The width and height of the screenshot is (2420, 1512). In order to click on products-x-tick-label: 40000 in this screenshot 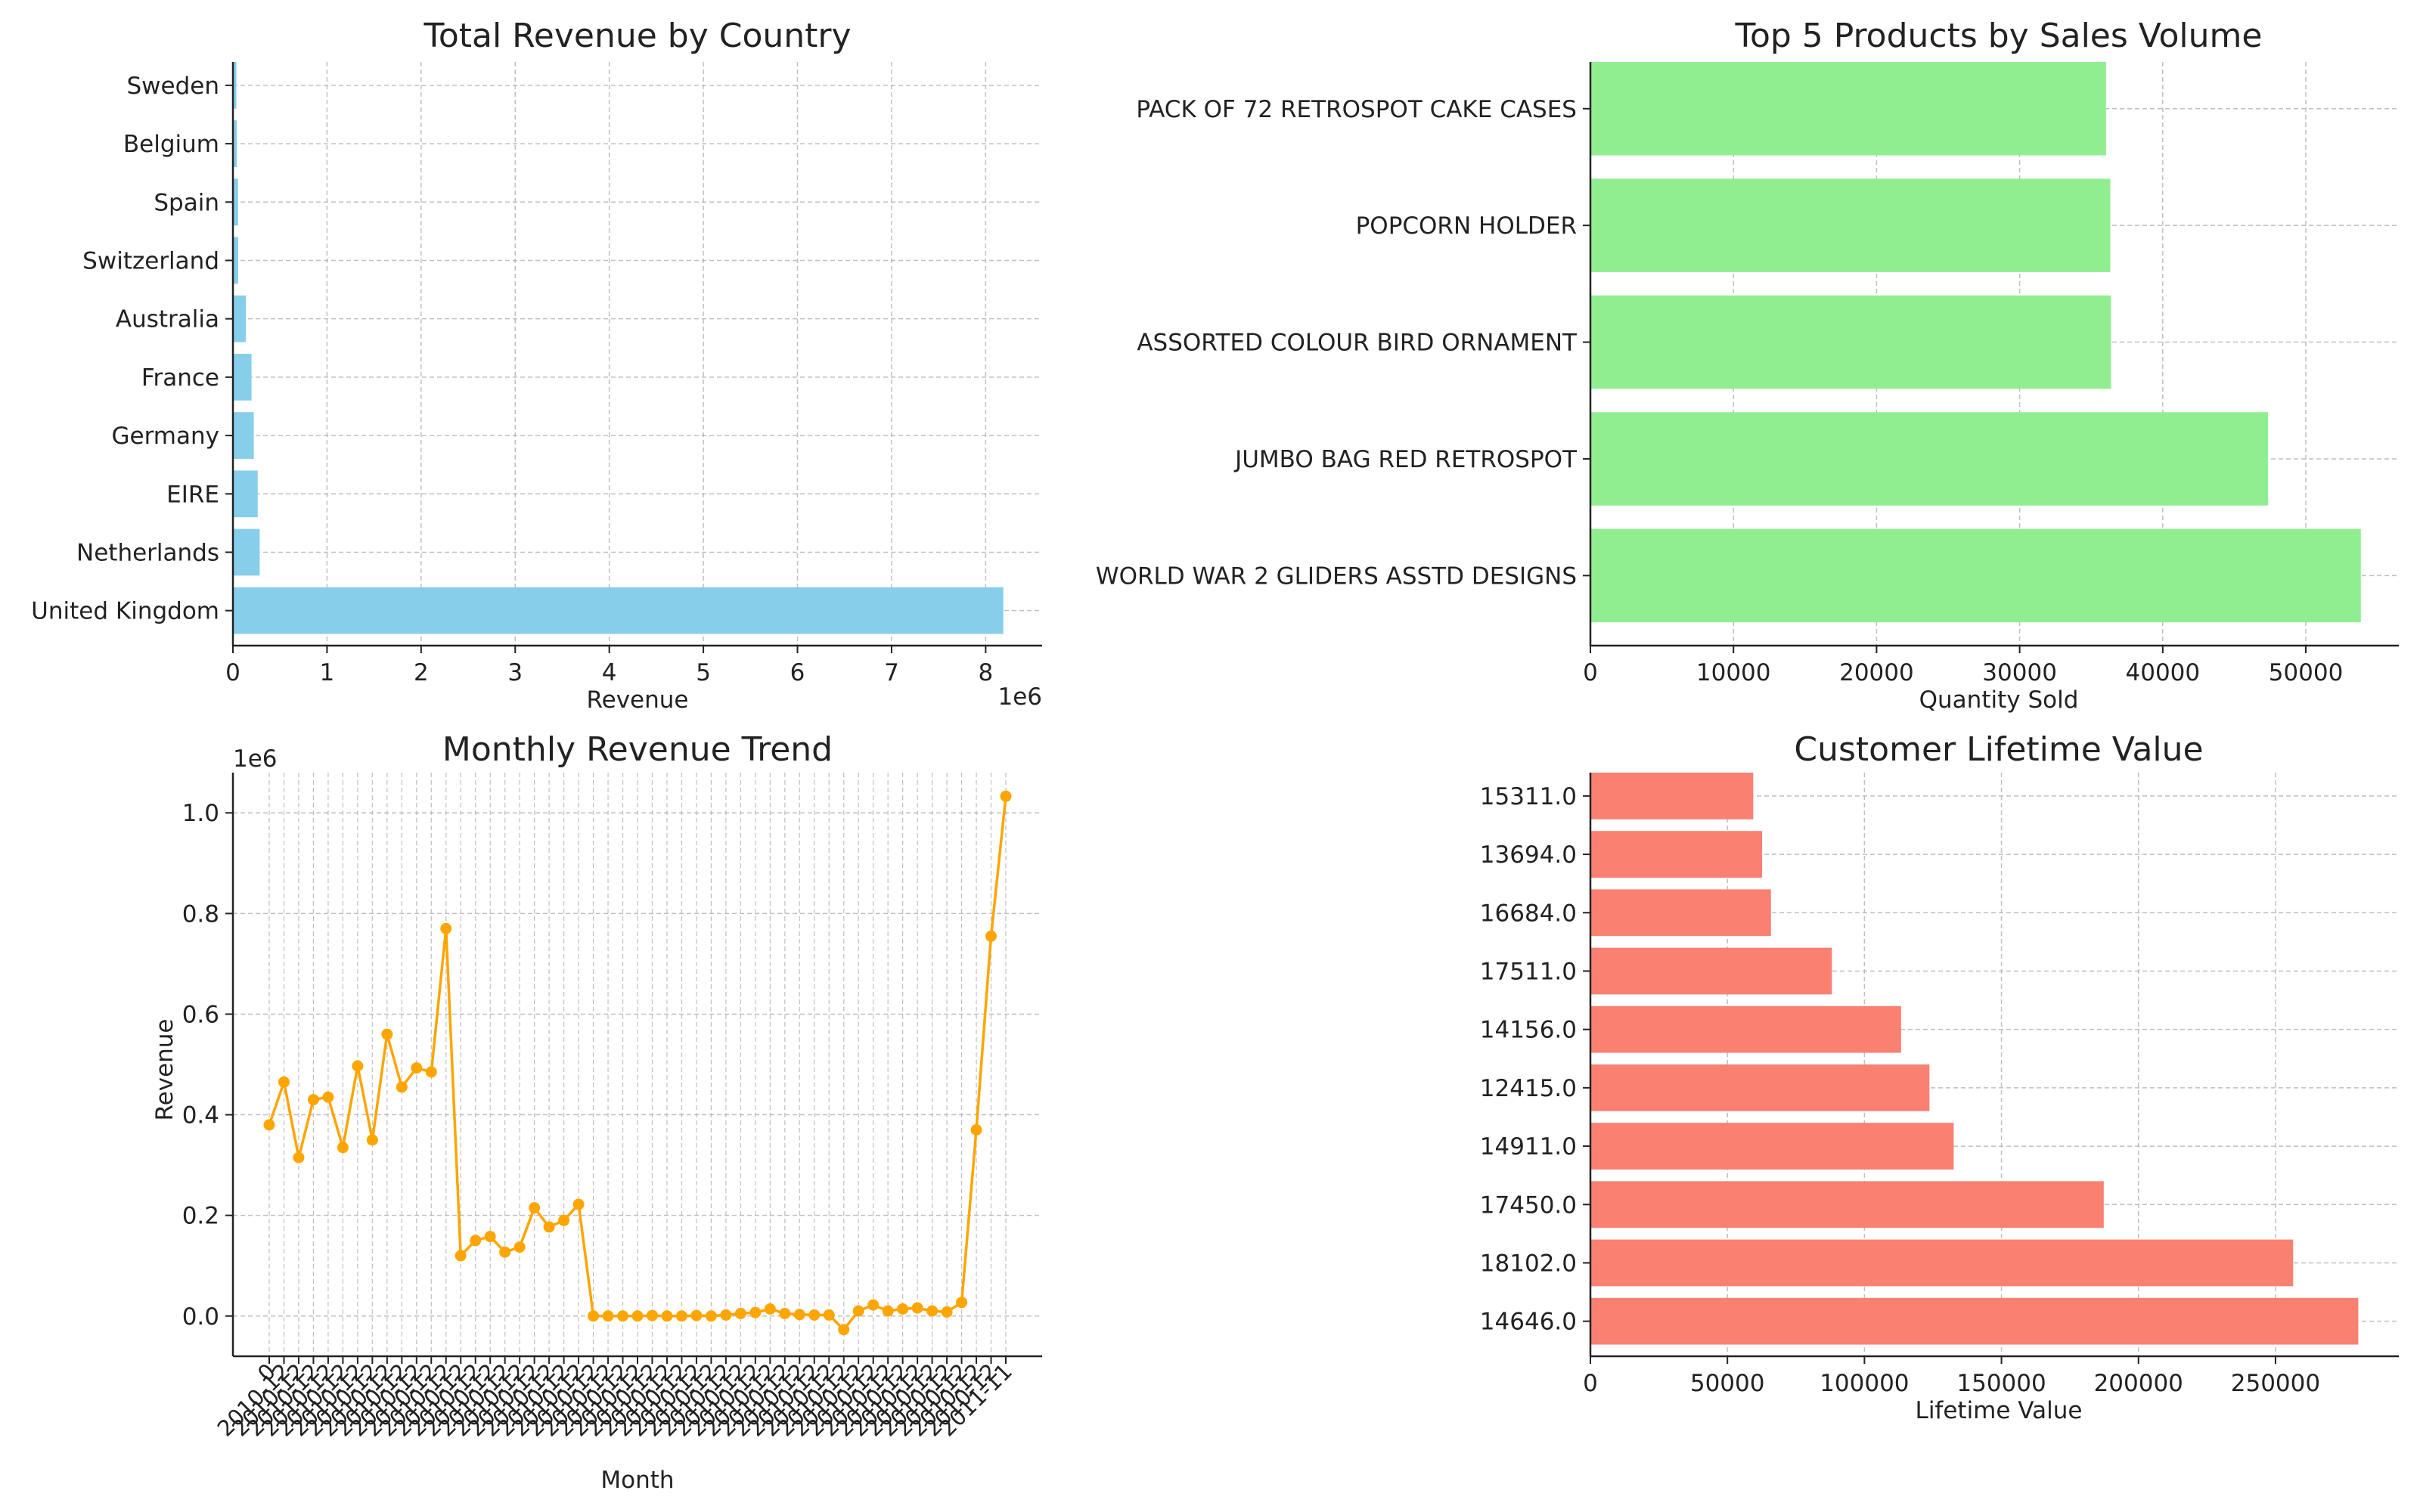, I will do `click(2163, 672)`.